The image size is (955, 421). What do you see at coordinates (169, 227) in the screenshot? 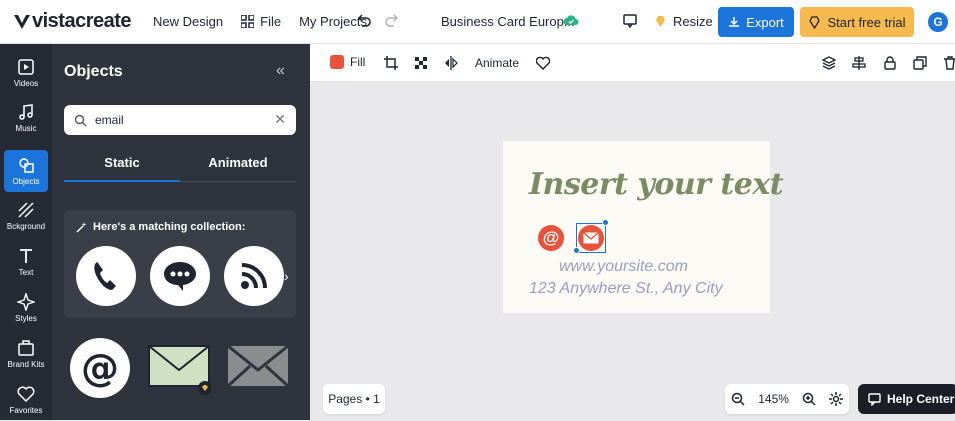
I see `collection-title-text: Here's a matching collection:` at bounding box center [169, 227].